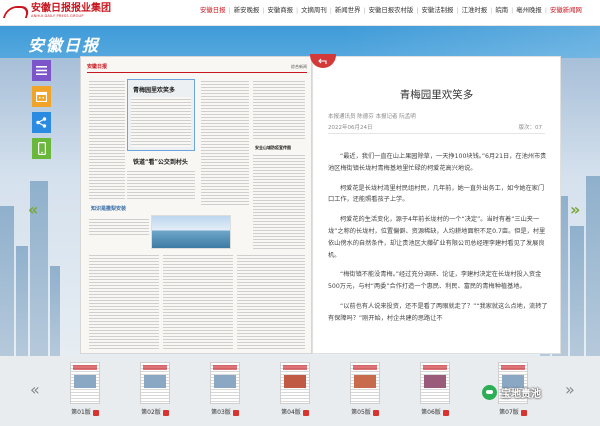 Image resolution: width=600 pixels, height=426 pixels. What do you see at coordinates (575, 209) in the screenshot?
I see `next-page-arrow: »` at bounding box center [575, 209].